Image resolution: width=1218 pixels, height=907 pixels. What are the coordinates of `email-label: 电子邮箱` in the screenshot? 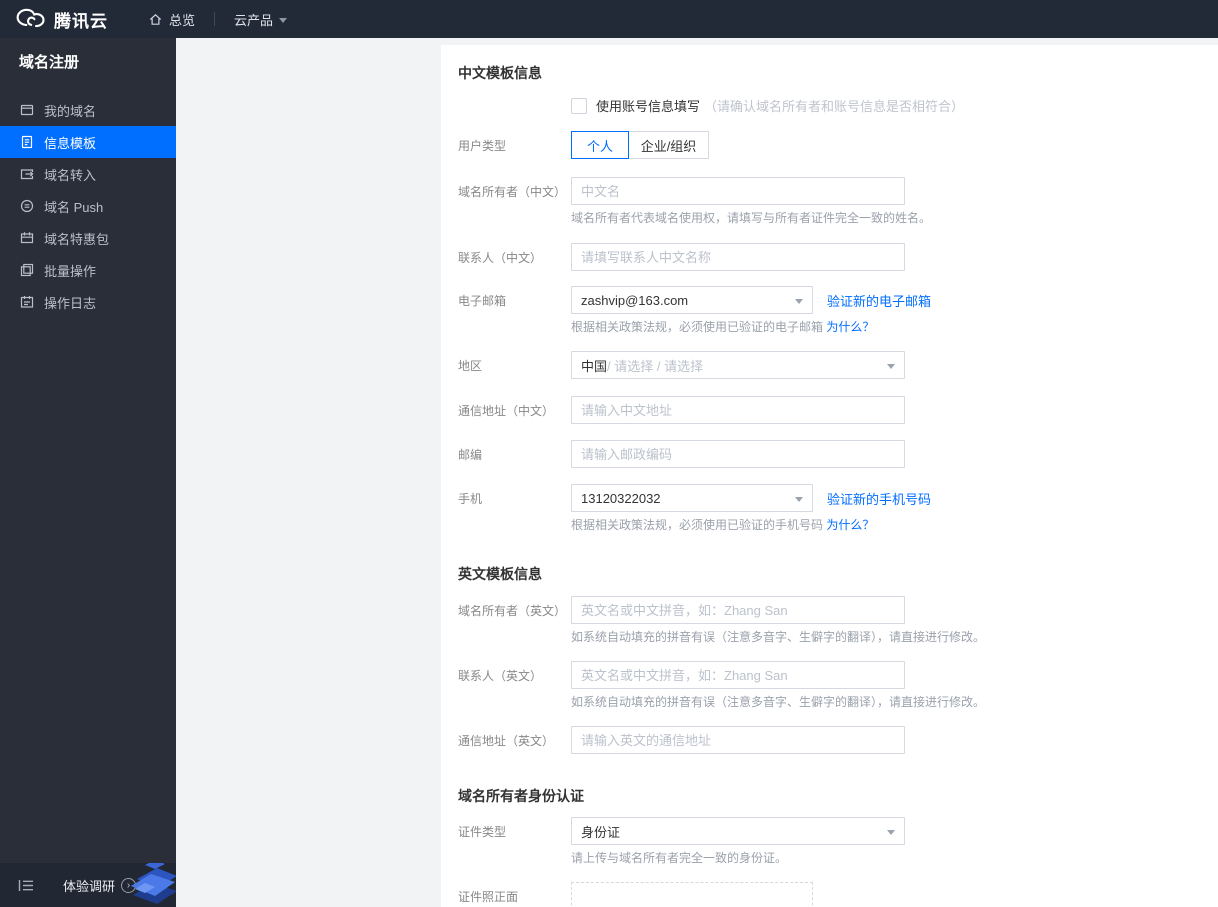 It's located at (482, 301).